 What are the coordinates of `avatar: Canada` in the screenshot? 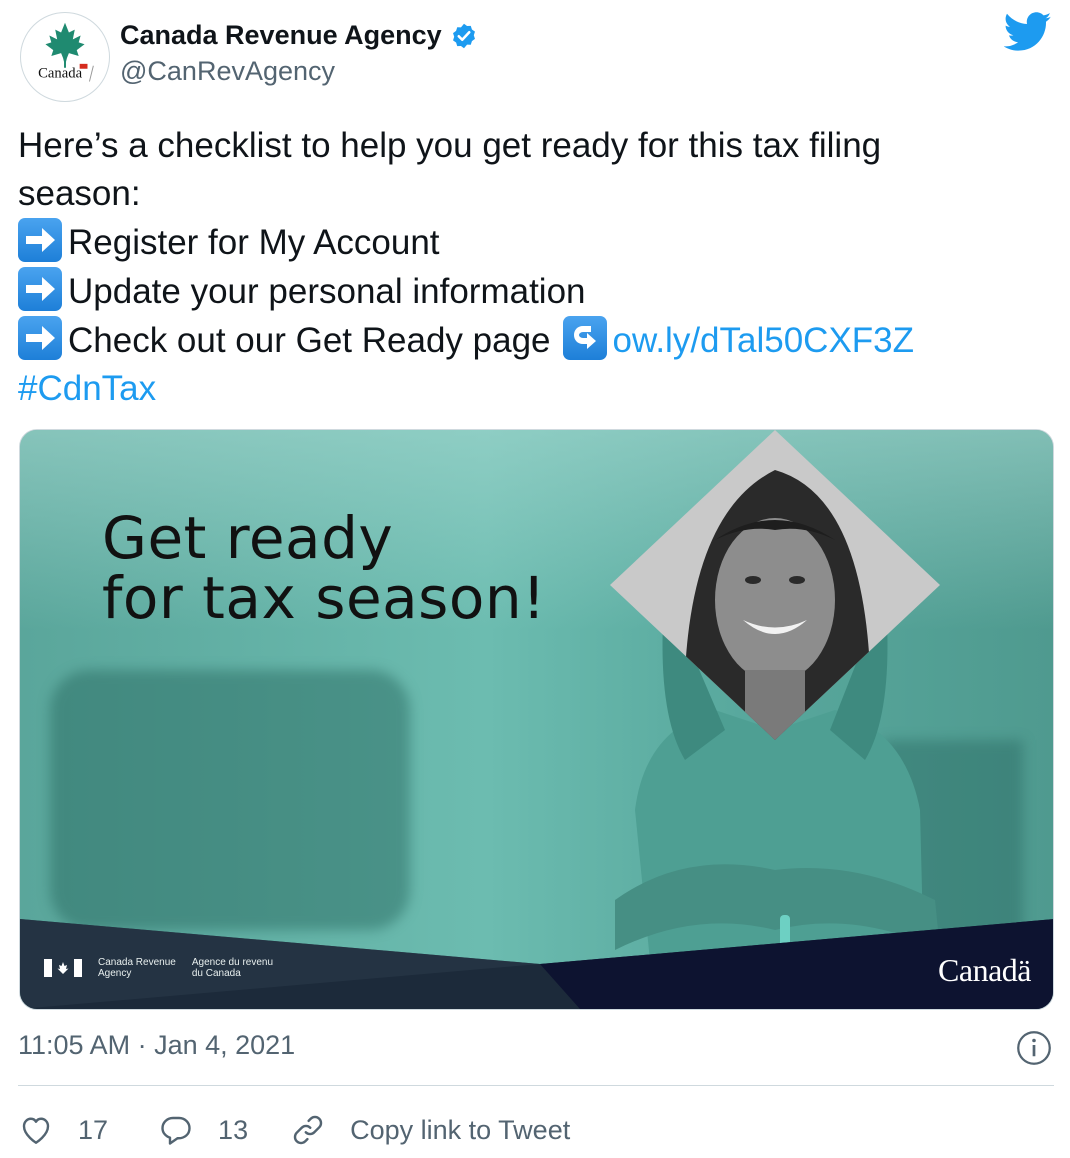 It's located at (65, 57).